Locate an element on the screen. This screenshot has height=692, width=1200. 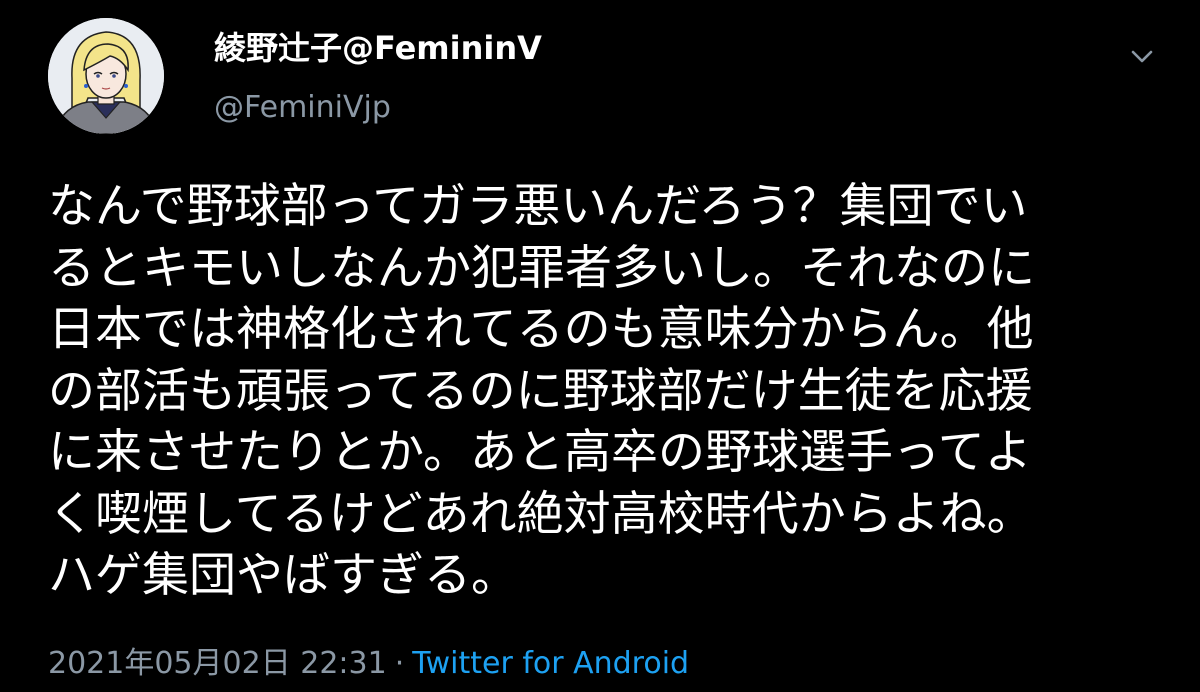
display-name: 綾野辻子@FemininV is located at coordinates (378, 48).